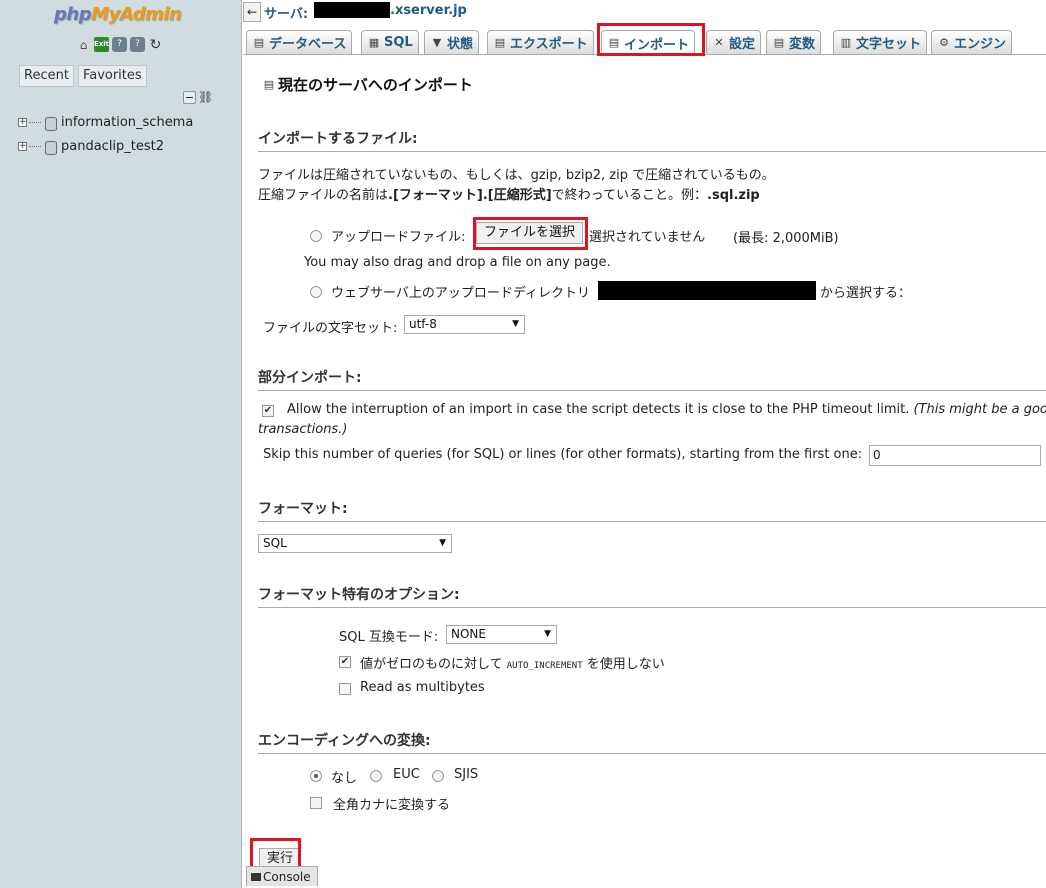 The width and height of the screenshot is (1046, 888). I want to click on encoding-sjis-label: SJIS, so click(466, 774).